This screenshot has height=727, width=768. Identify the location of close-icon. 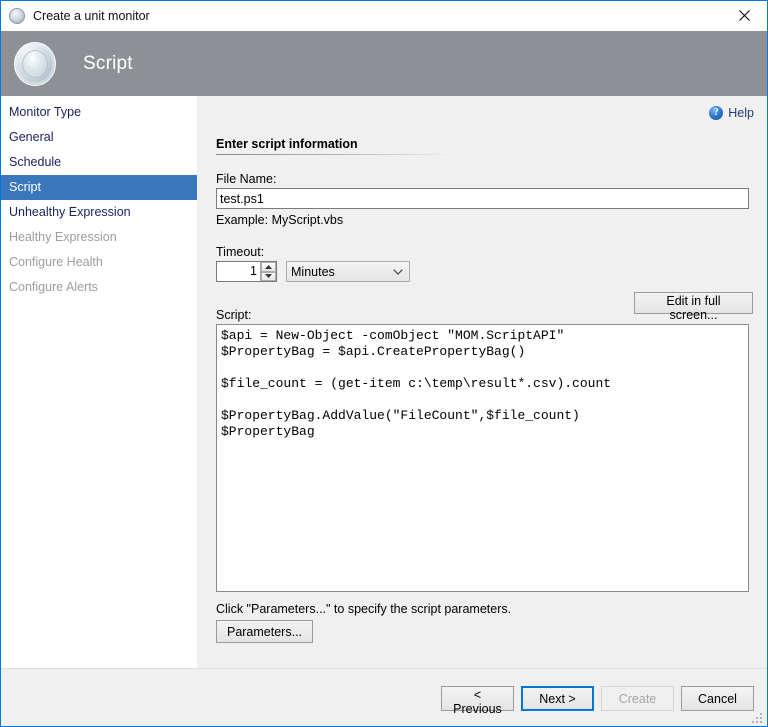
(744, 15).